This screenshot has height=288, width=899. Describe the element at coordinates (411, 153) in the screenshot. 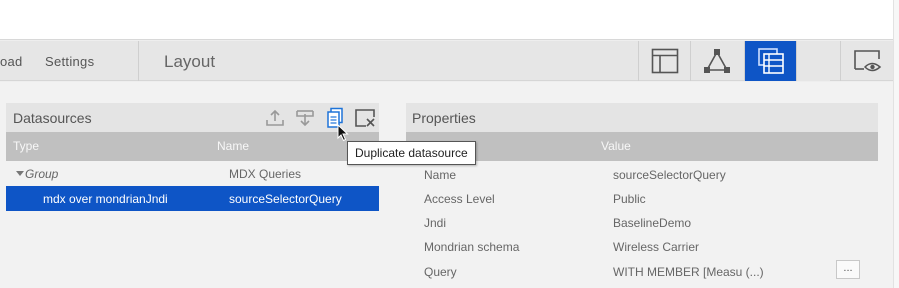

I see `tooltip: Duplicate datasource` at that location.